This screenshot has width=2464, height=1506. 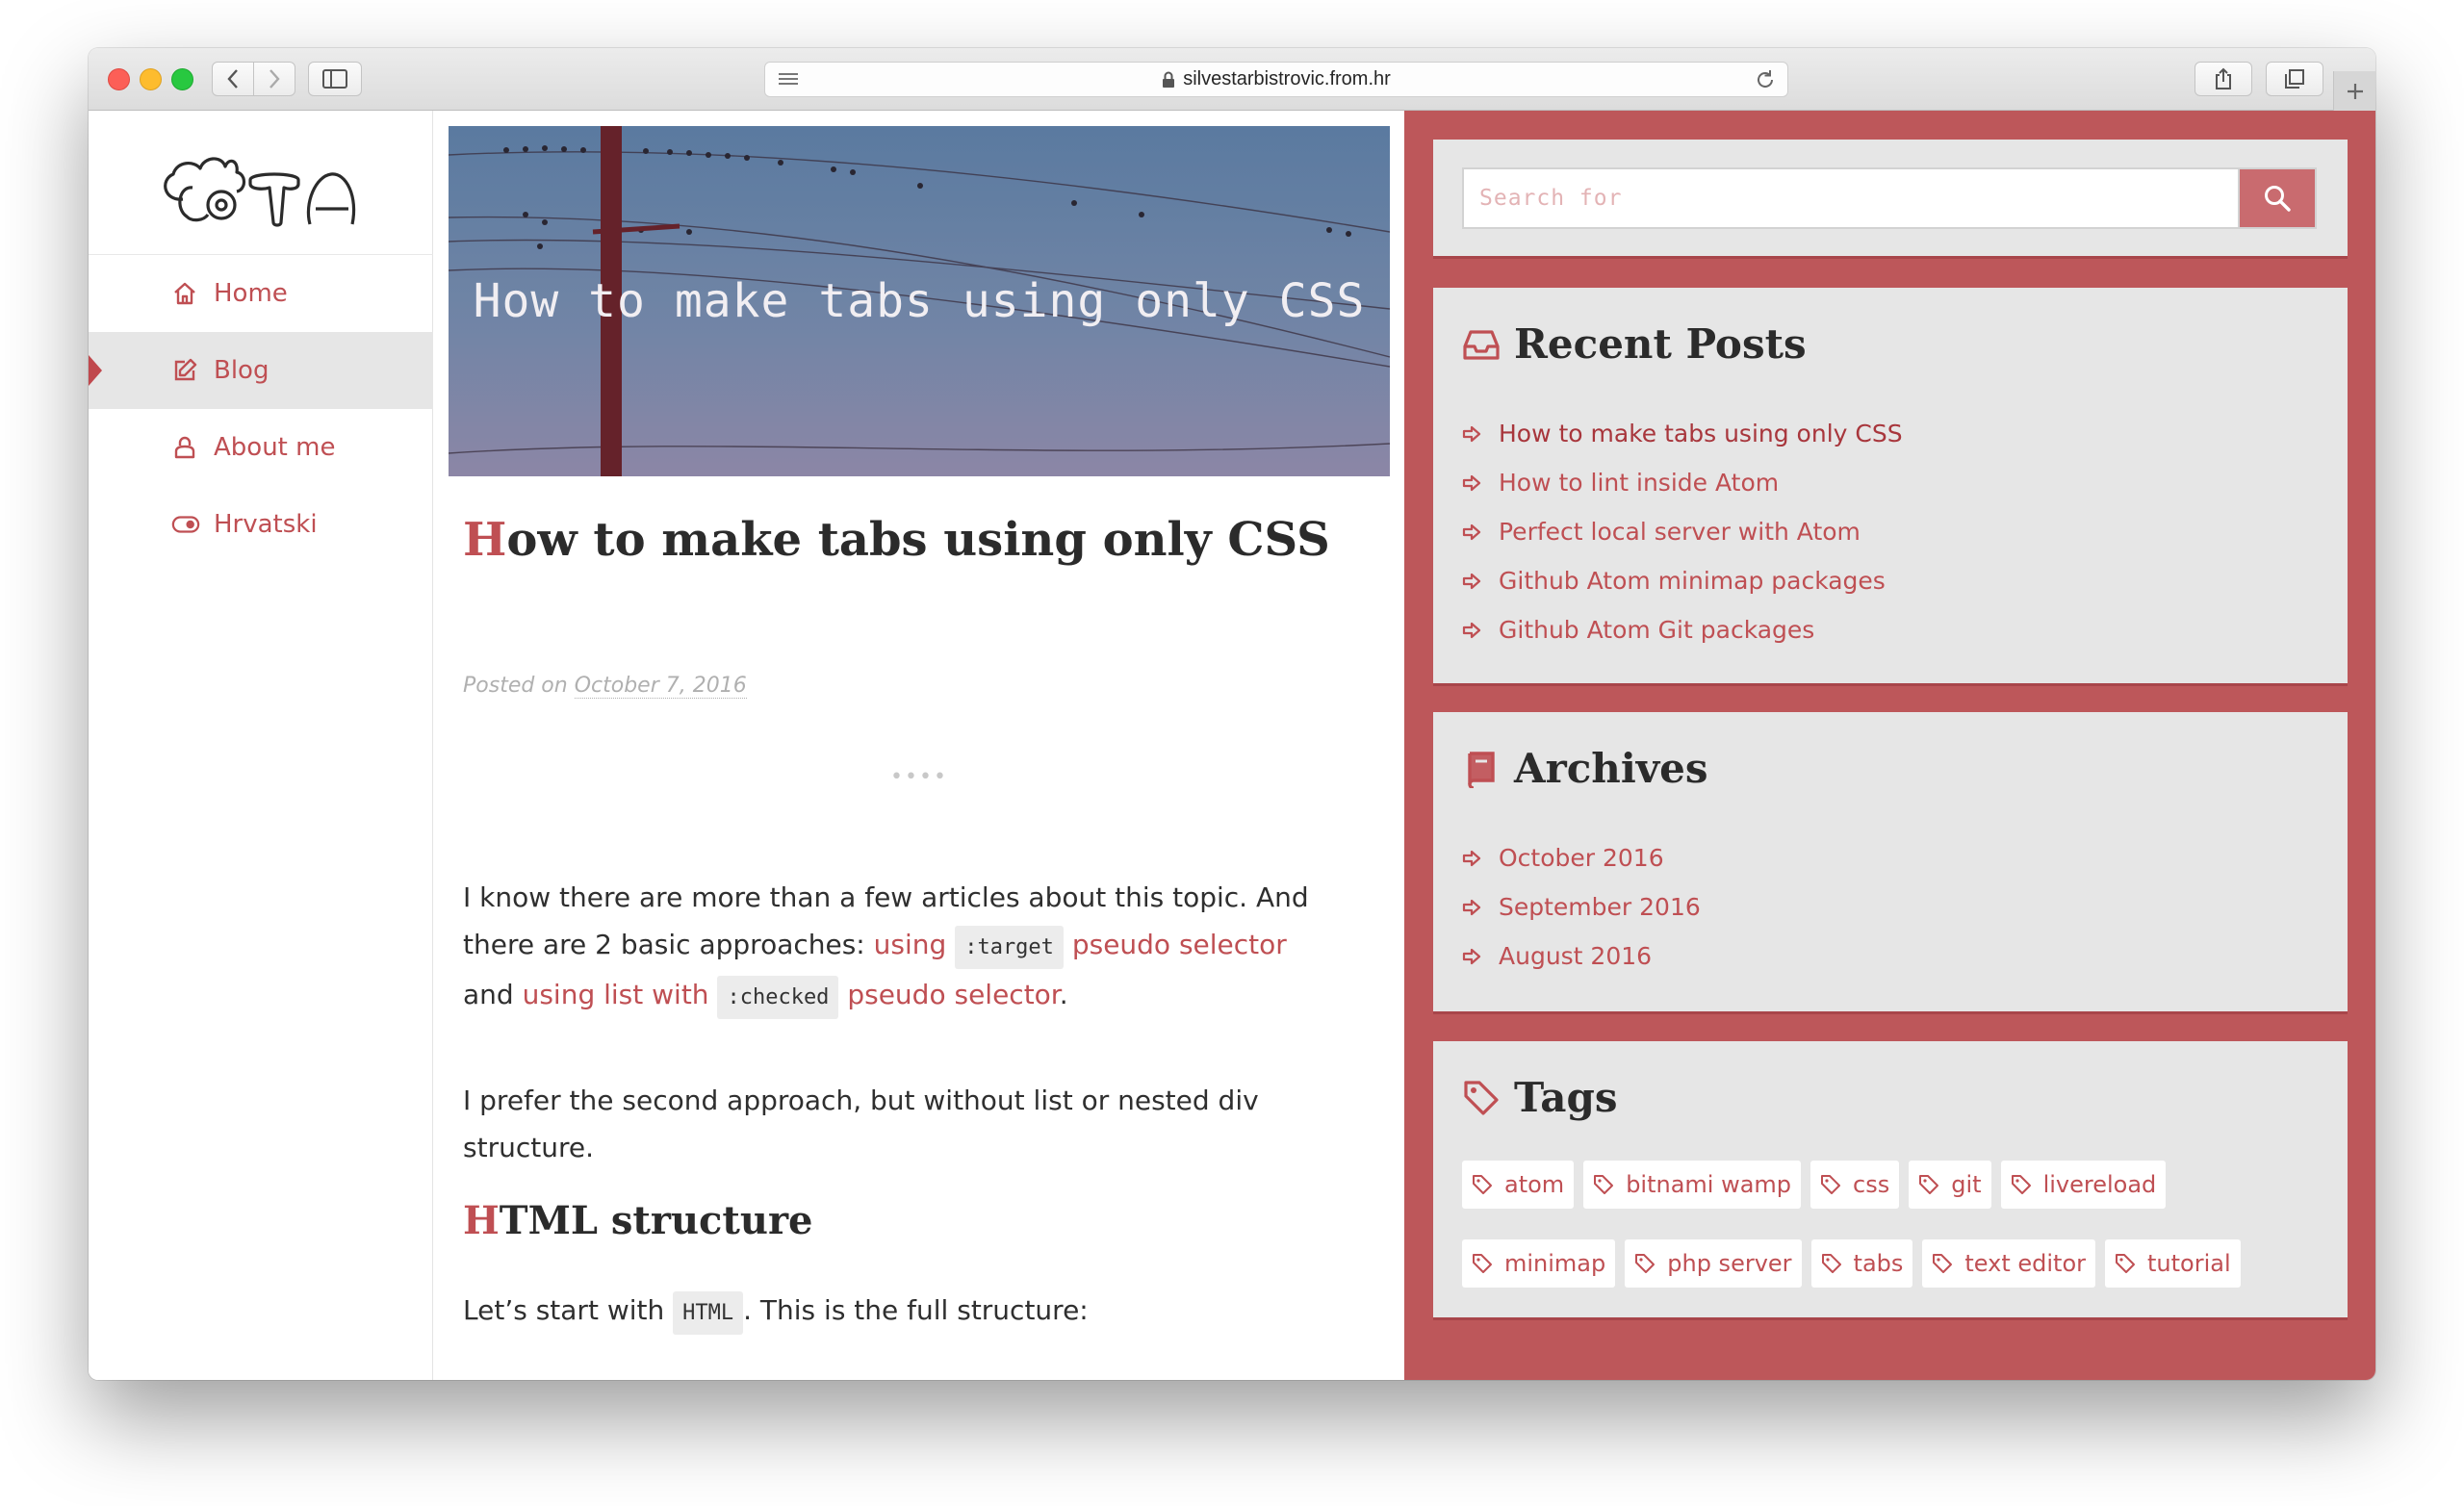 What do you see at coordinates (261, 183) in the screenshot?
I see `site-logo` at bounding box center [261, 183].